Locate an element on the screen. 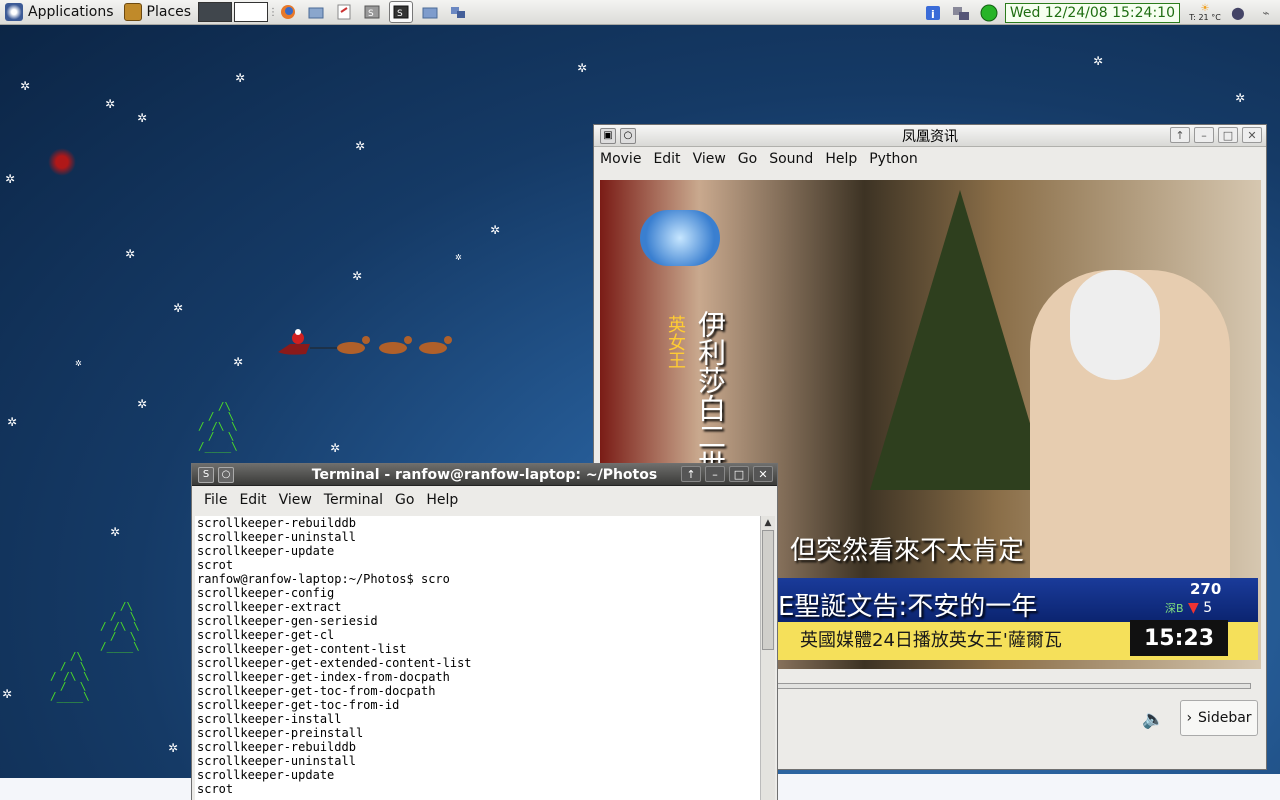 Image resolution: width=1280 pixels, height=800 pixels. gedit-icon is located at coordinates (344, 12).